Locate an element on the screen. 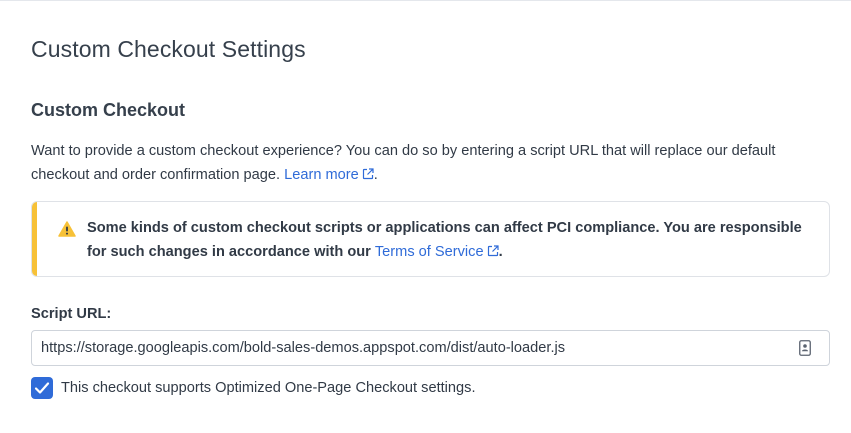  script-url-field-wrapper is located at coordinates (430, 348).